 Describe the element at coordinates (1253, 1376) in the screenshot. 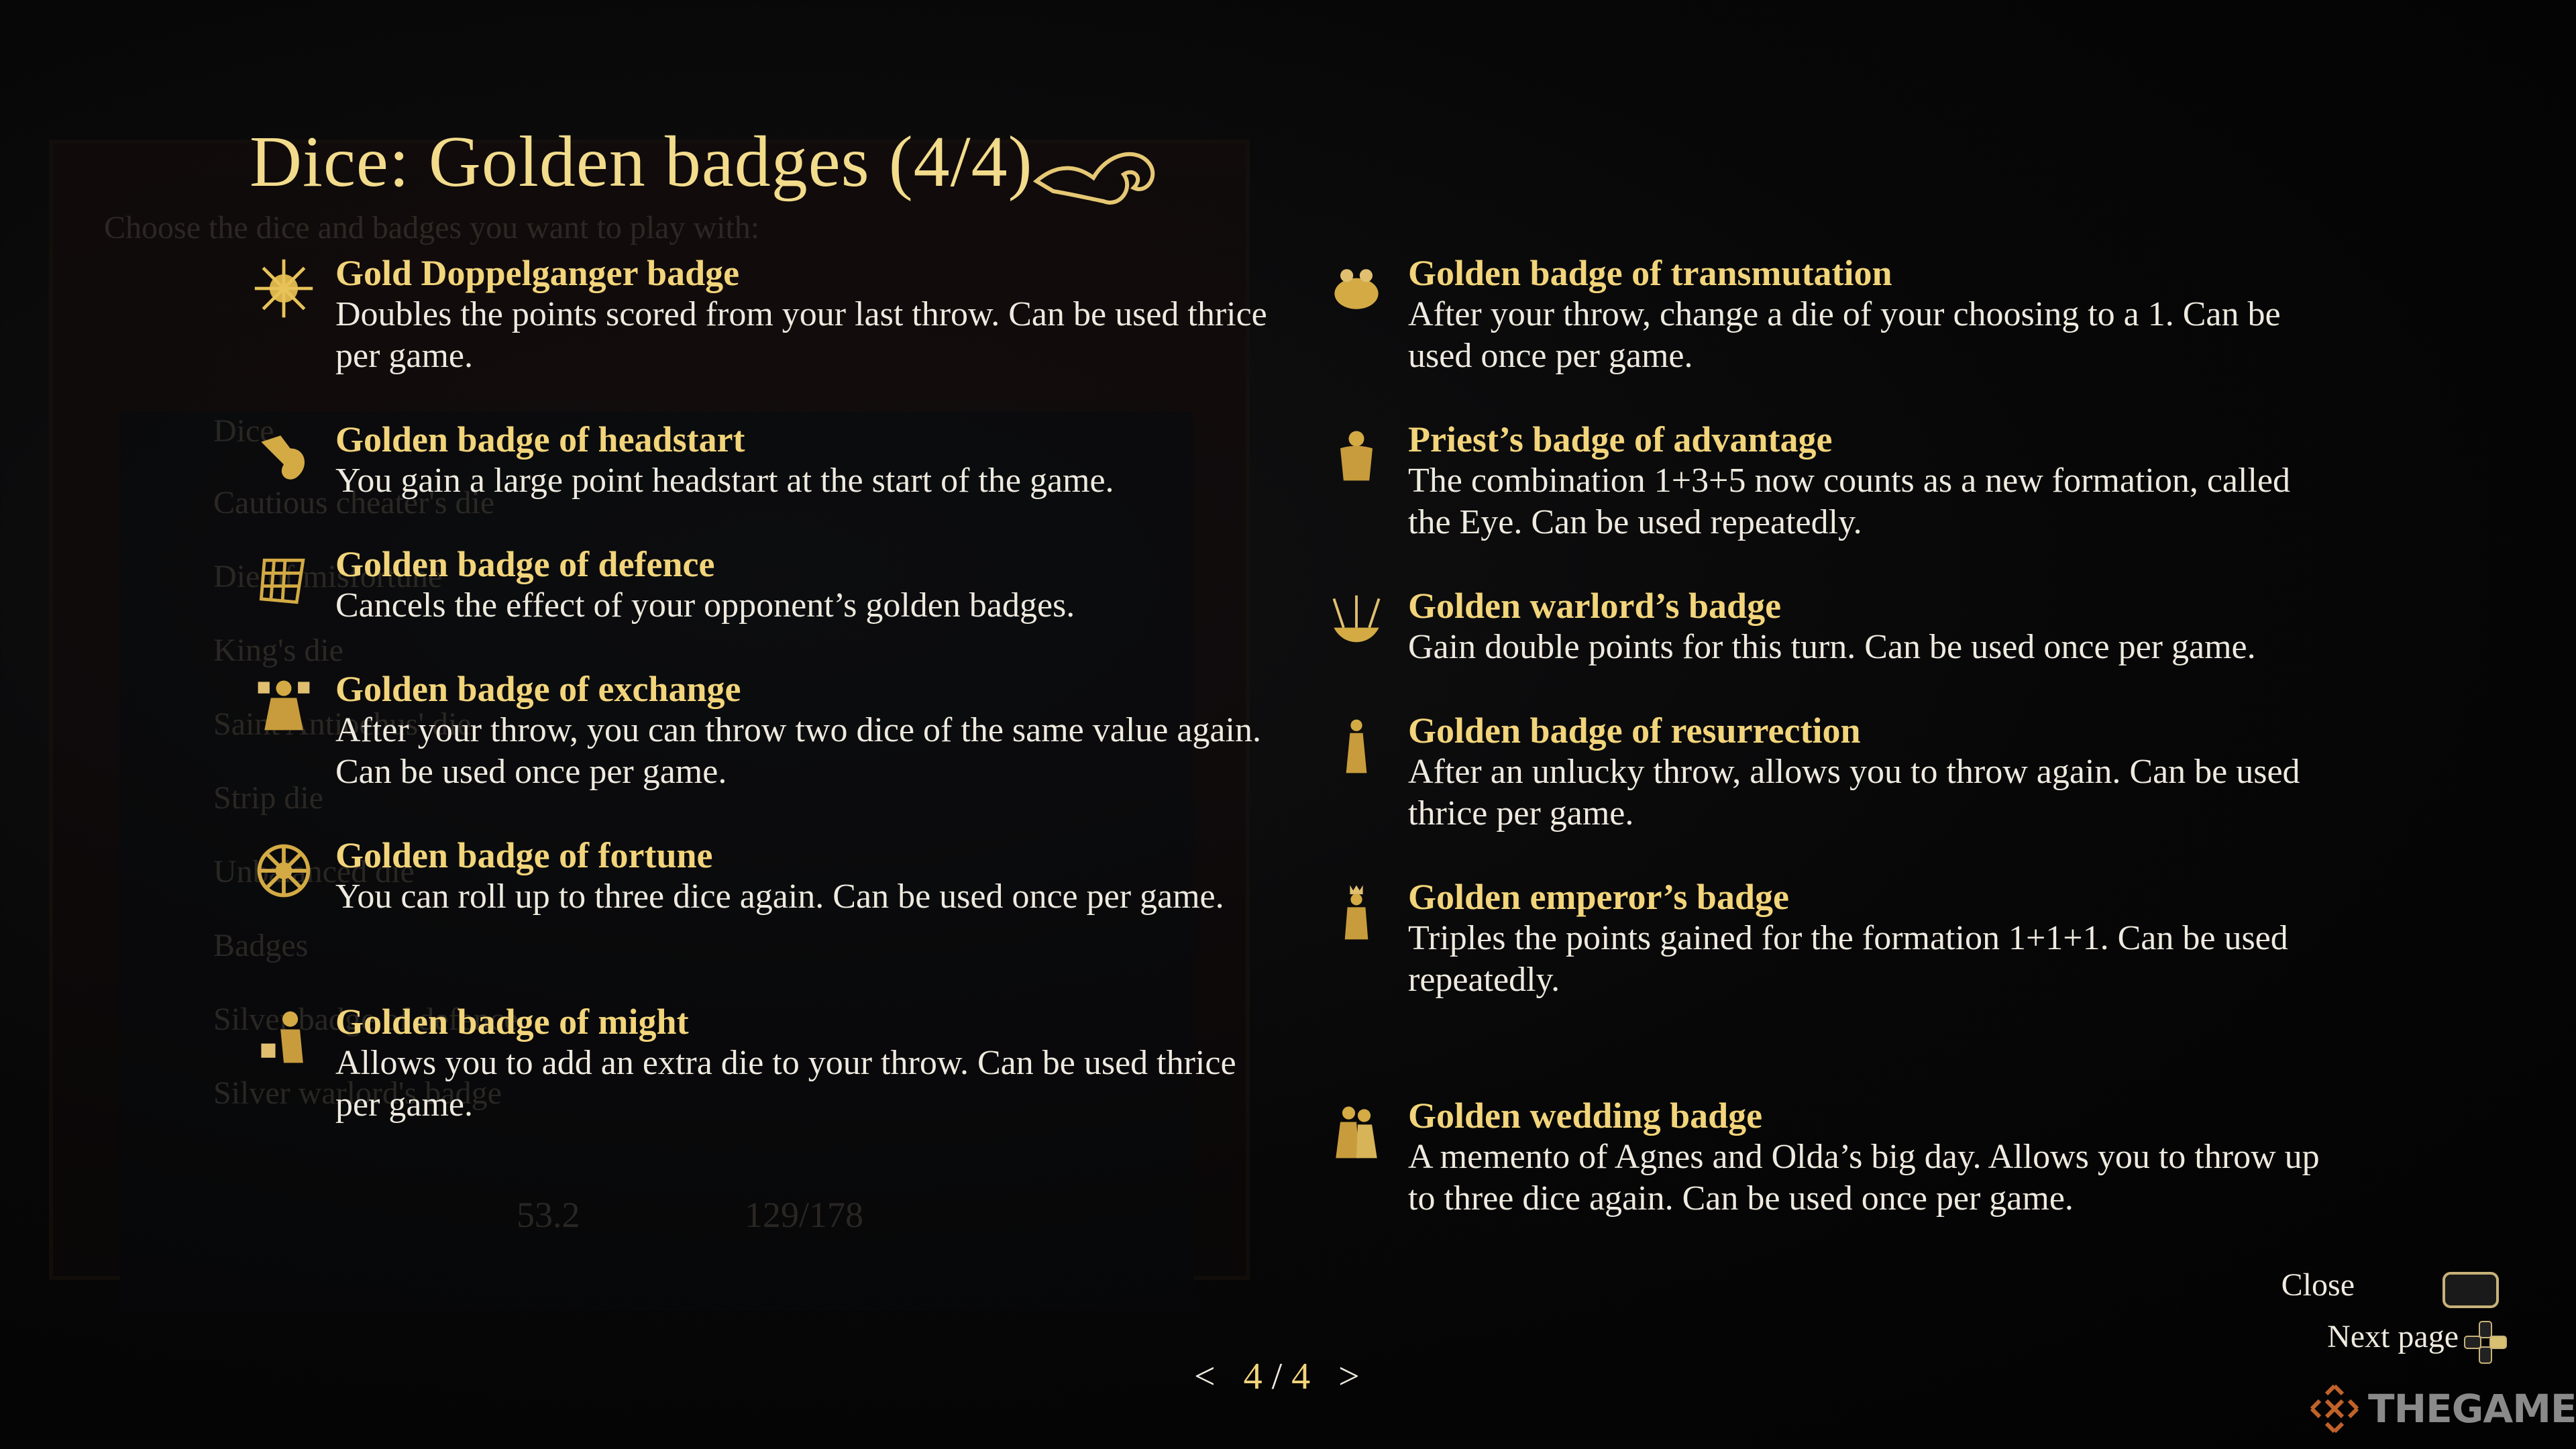

I see `current-page: 4` at that location.